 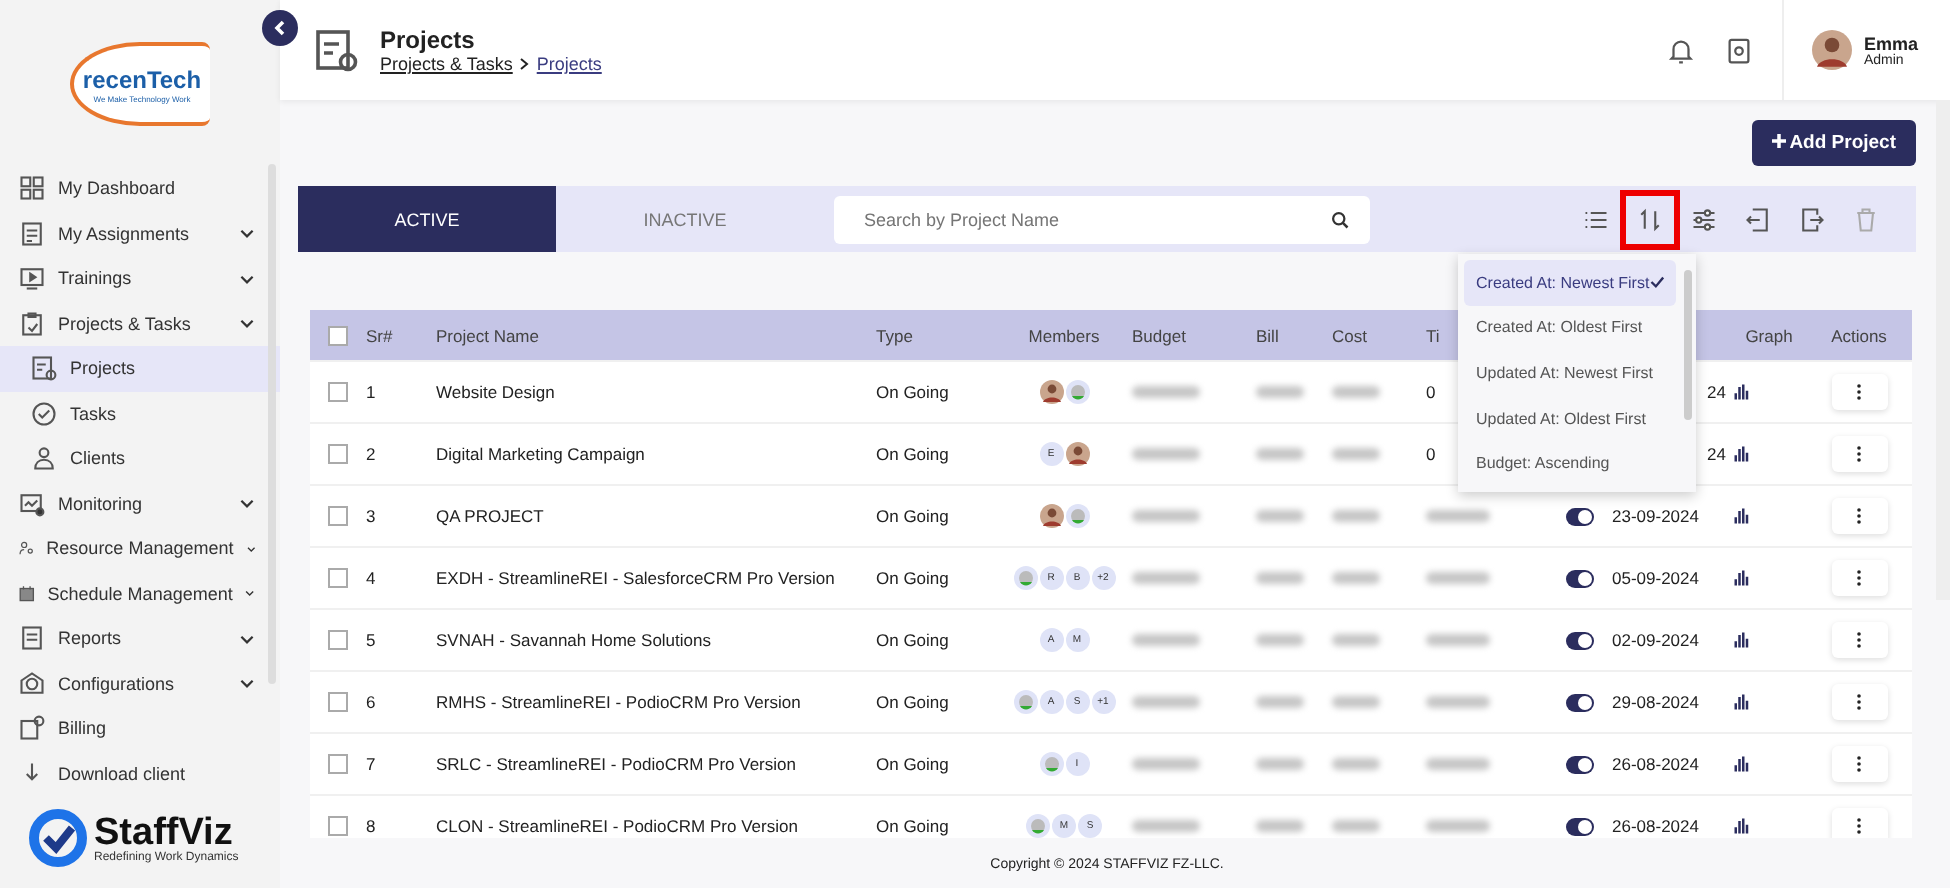 I want to click on column-header: Actions, so click(x=1859, y=335).